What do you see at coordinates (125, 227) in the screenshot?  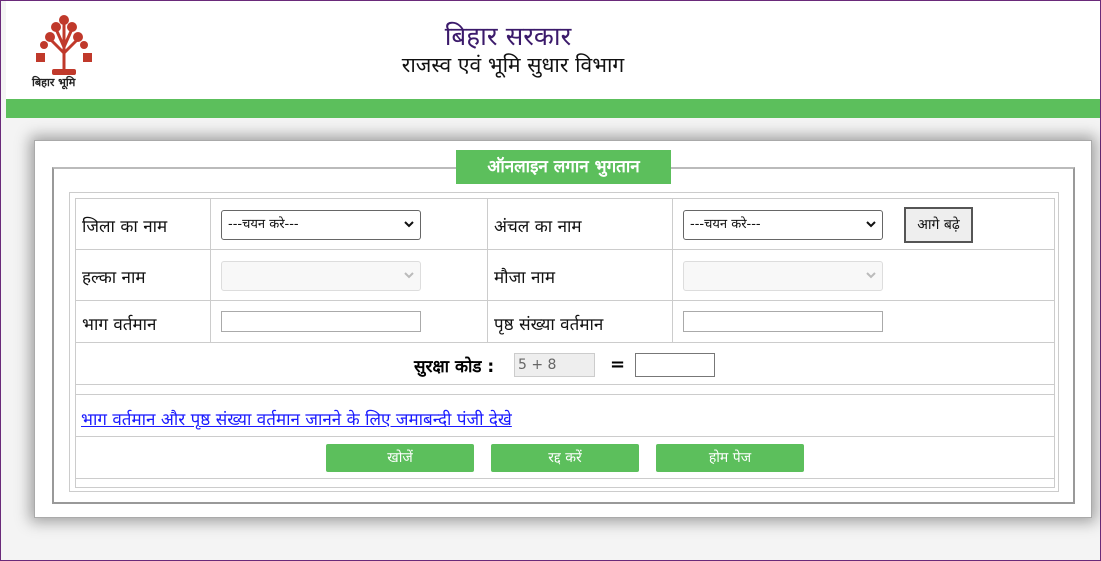 I see `district-label: जिला का नाम` at bounding box center [125, 227].